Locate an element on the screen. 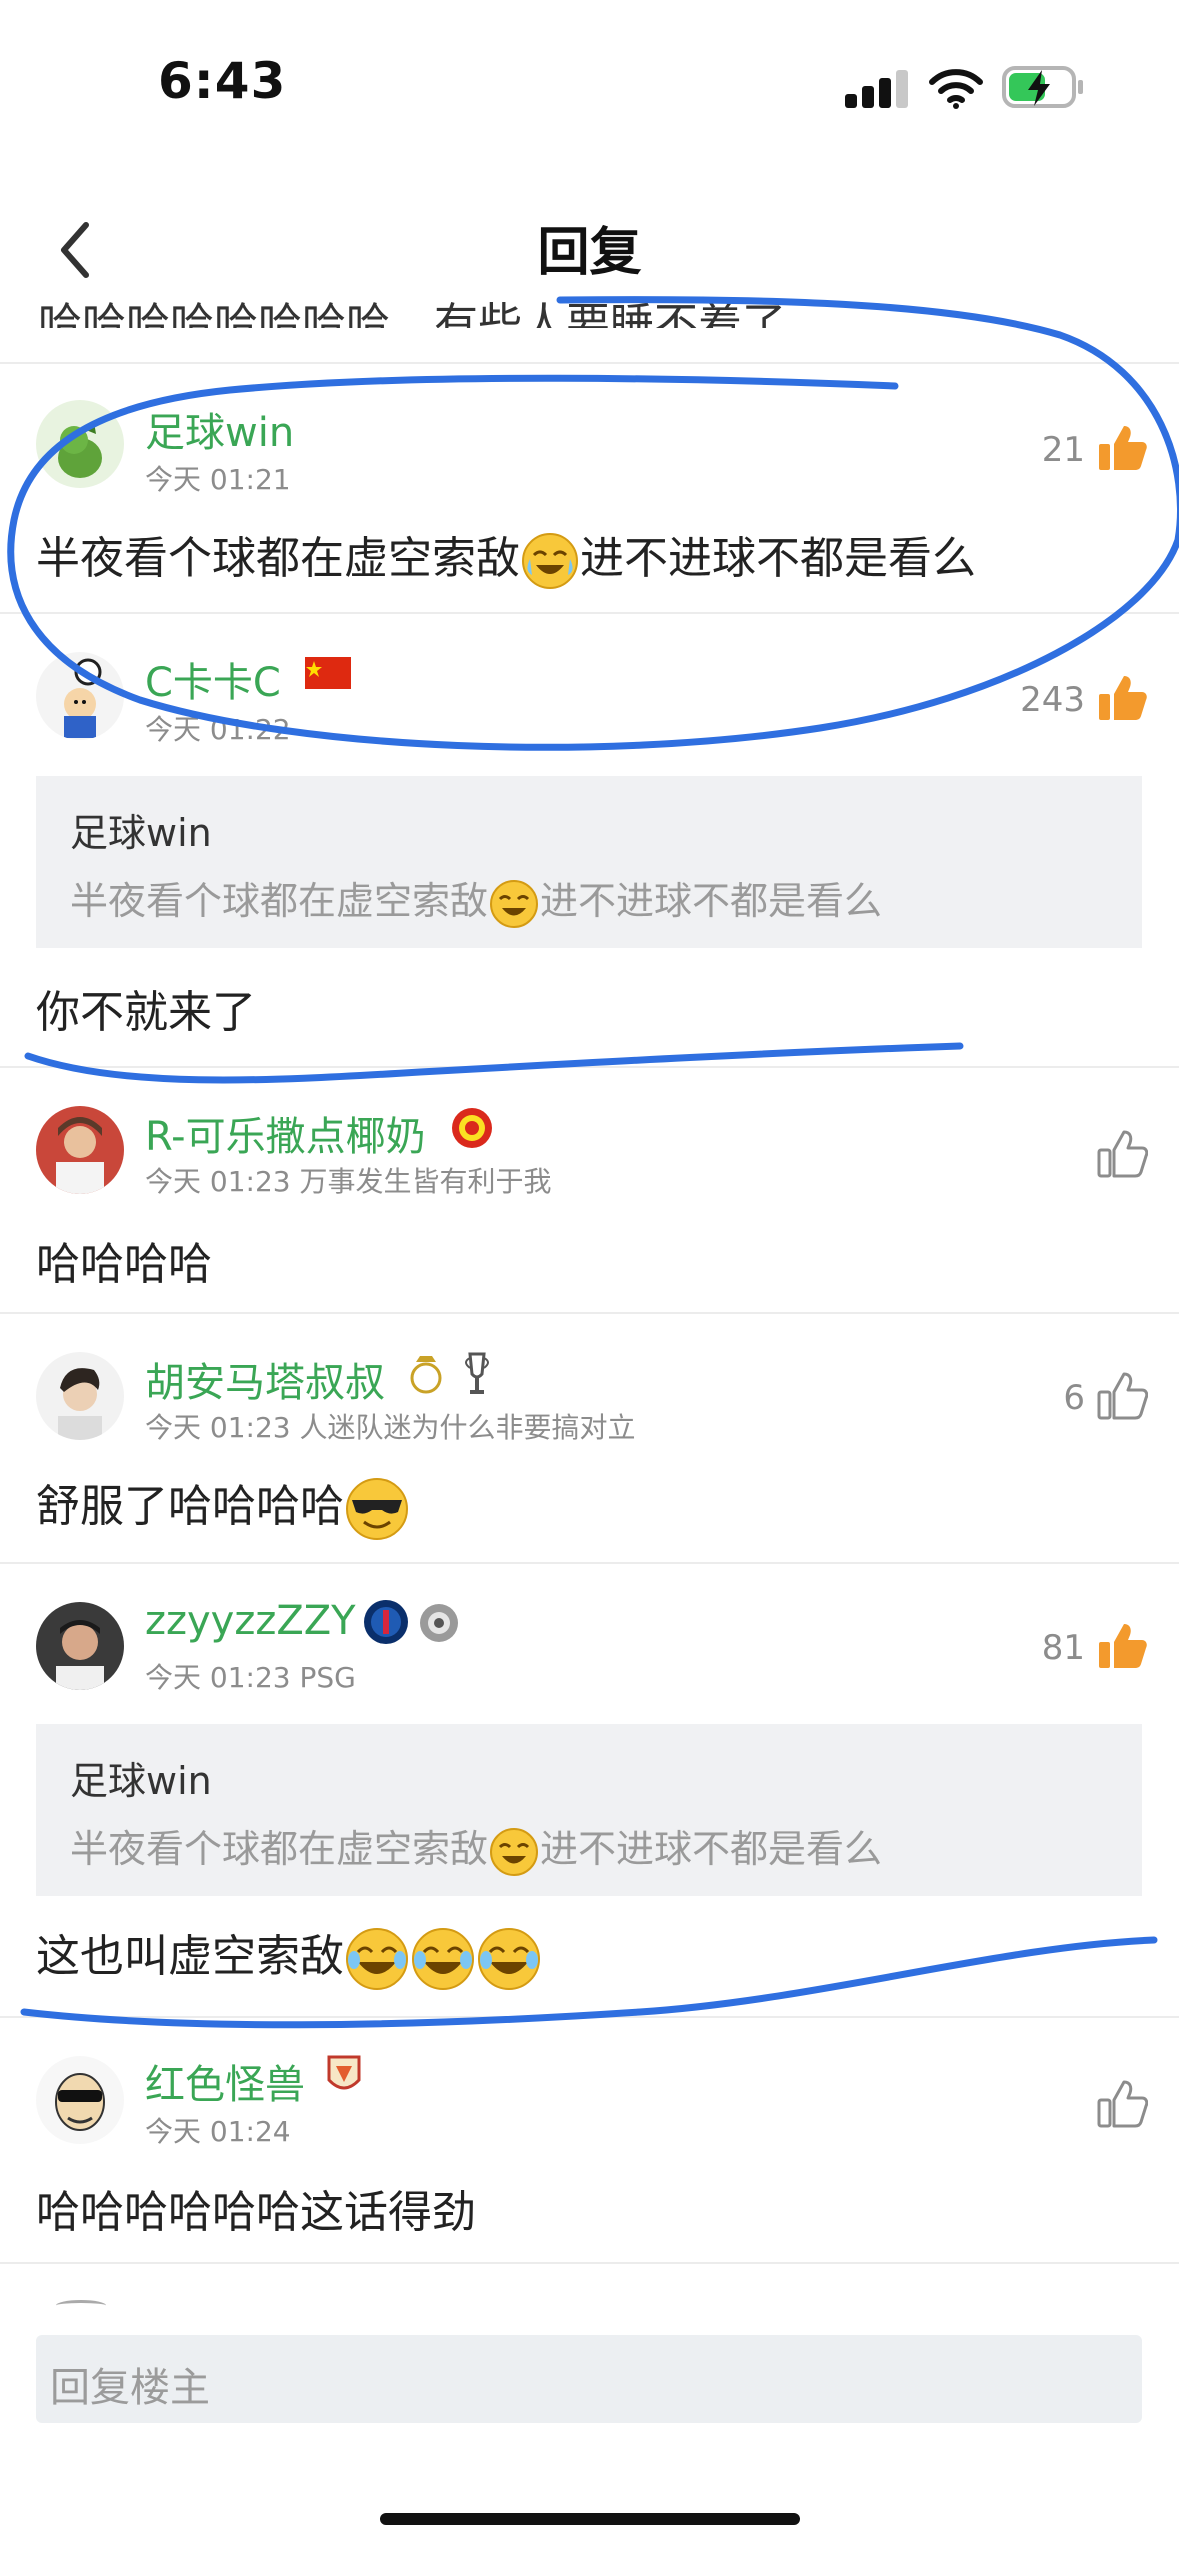 The image size is (1179, 2556). comment-meta: 今天 01:23 PSG is located at coordinates (250, 1676).